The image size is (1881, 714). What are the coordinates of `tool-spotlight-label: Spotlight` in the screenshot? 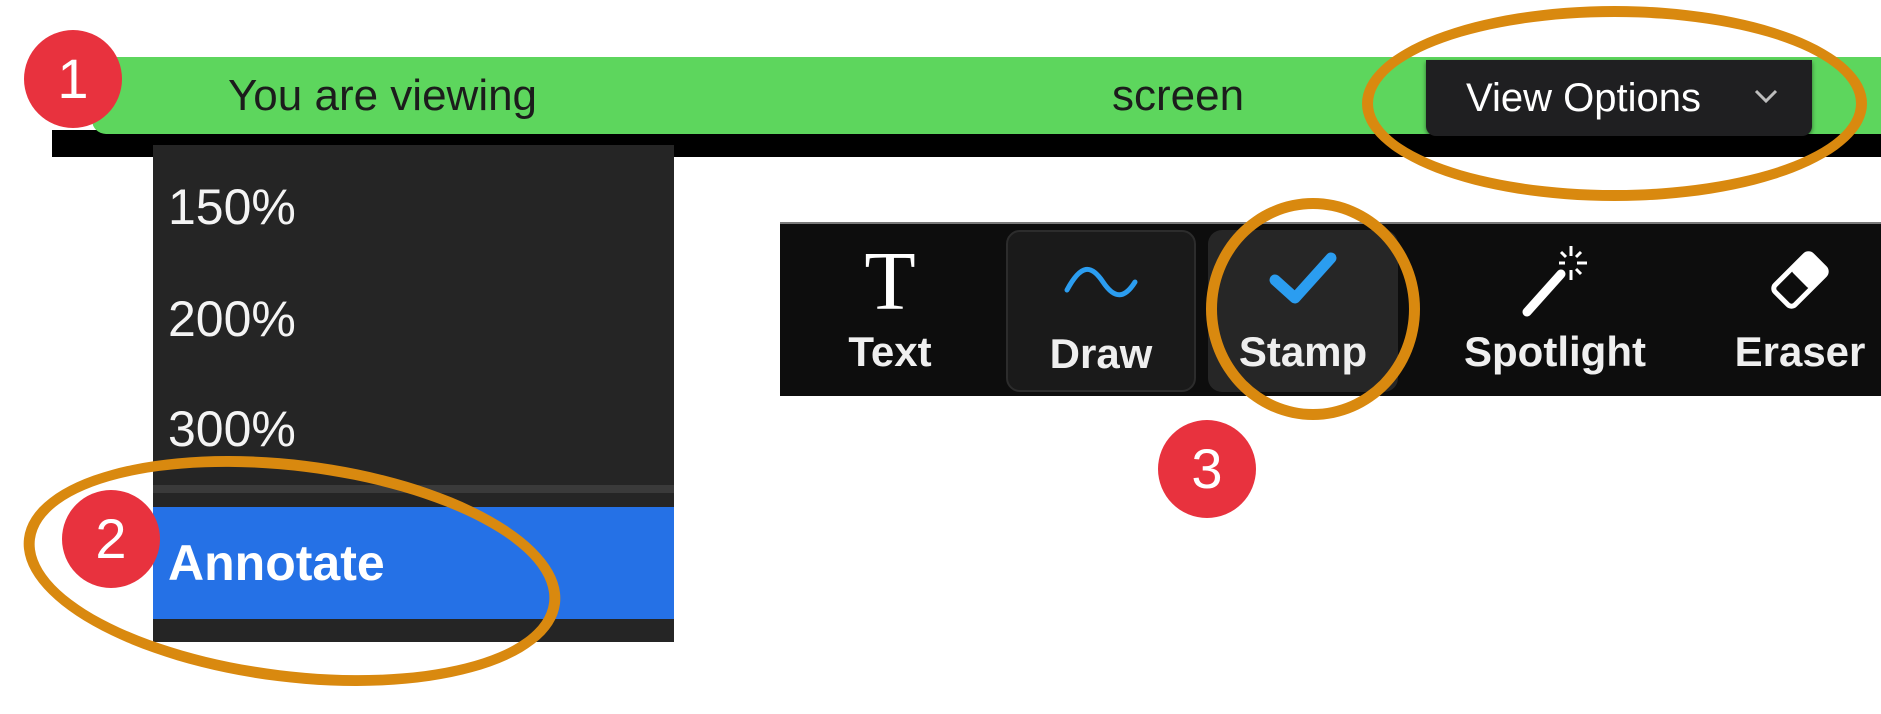 It's located at (1555, 351).